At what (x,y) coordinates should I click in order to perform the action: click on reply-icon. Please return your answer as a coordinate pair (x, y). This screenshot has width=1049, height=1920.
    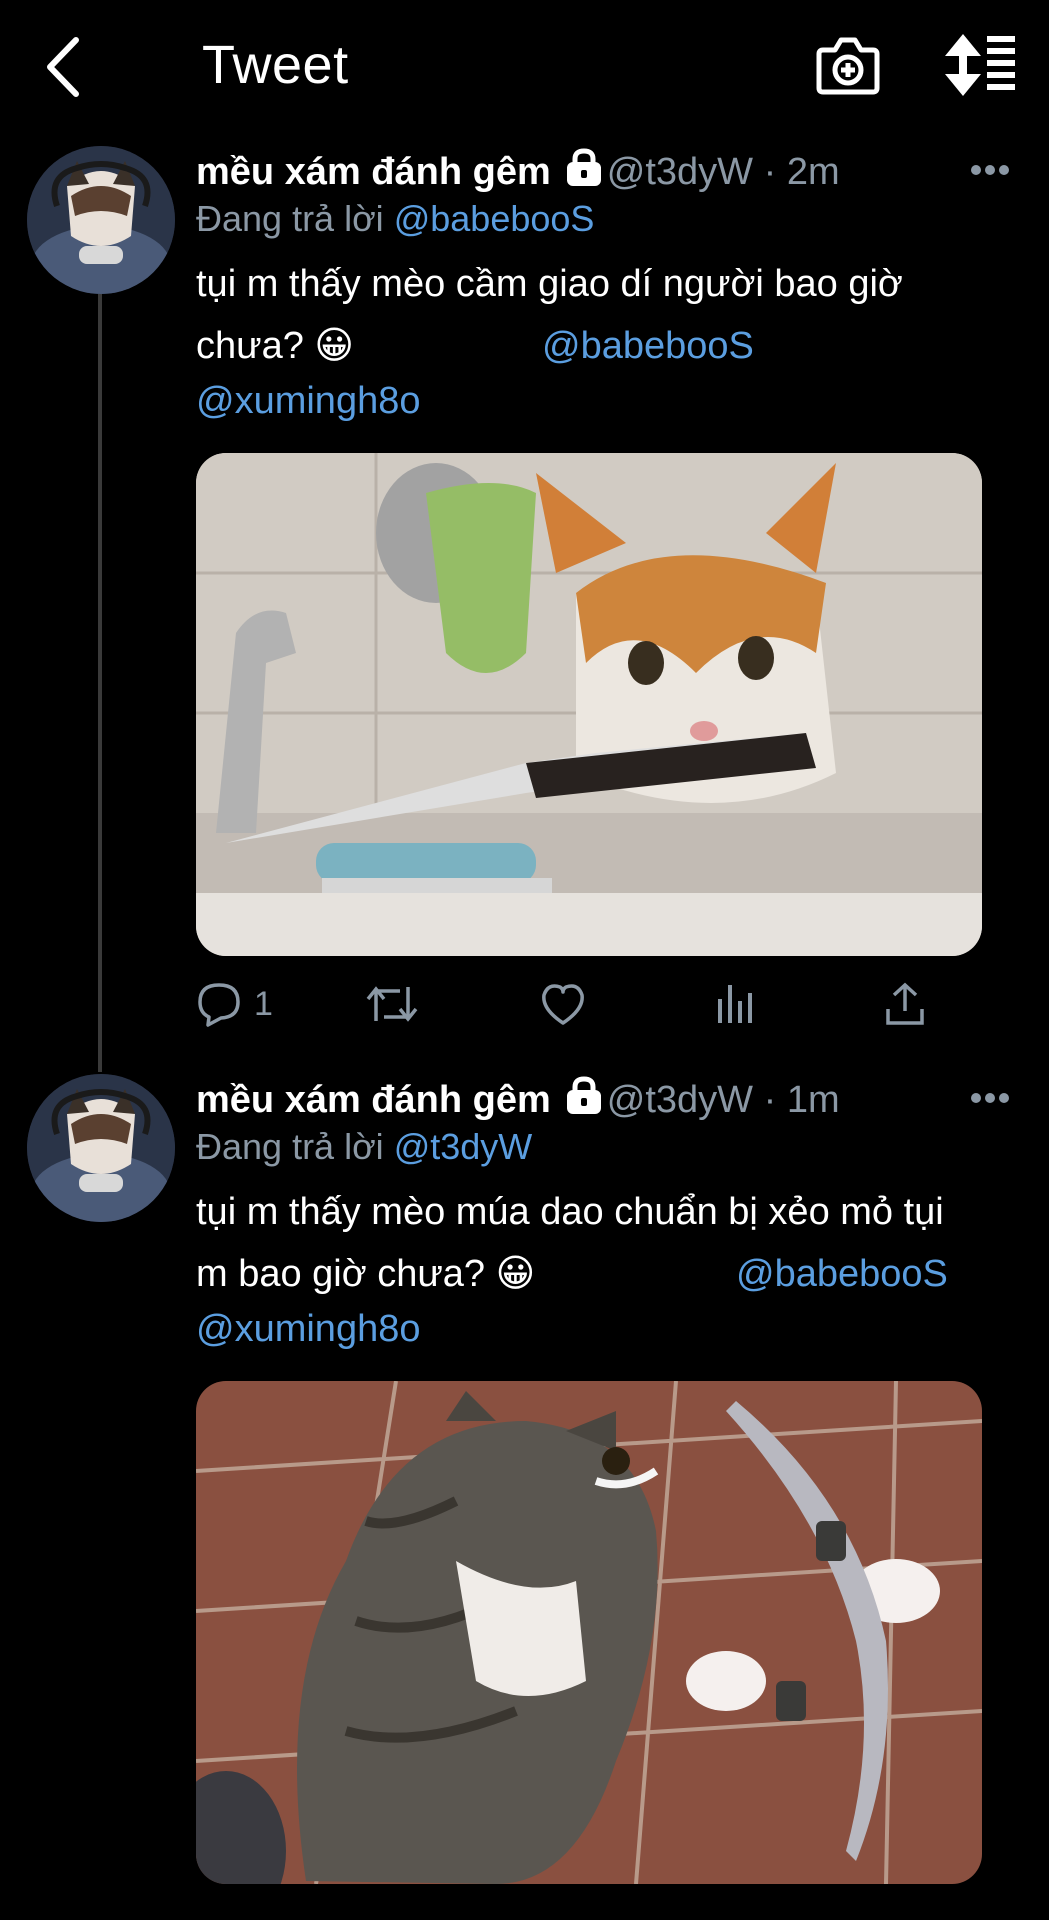
    Looking at the image, I should click on (219, 1005).